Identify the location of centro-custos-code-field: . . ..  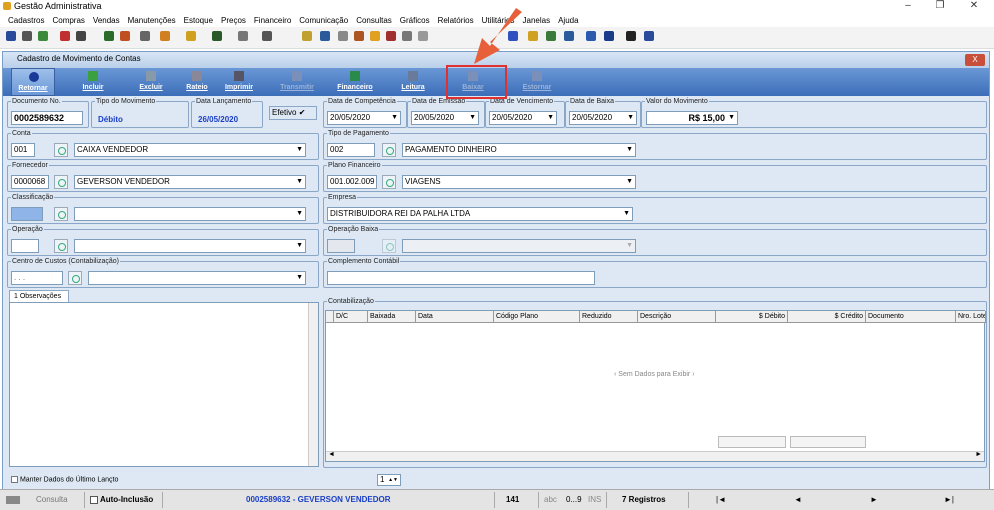
(37, 278).